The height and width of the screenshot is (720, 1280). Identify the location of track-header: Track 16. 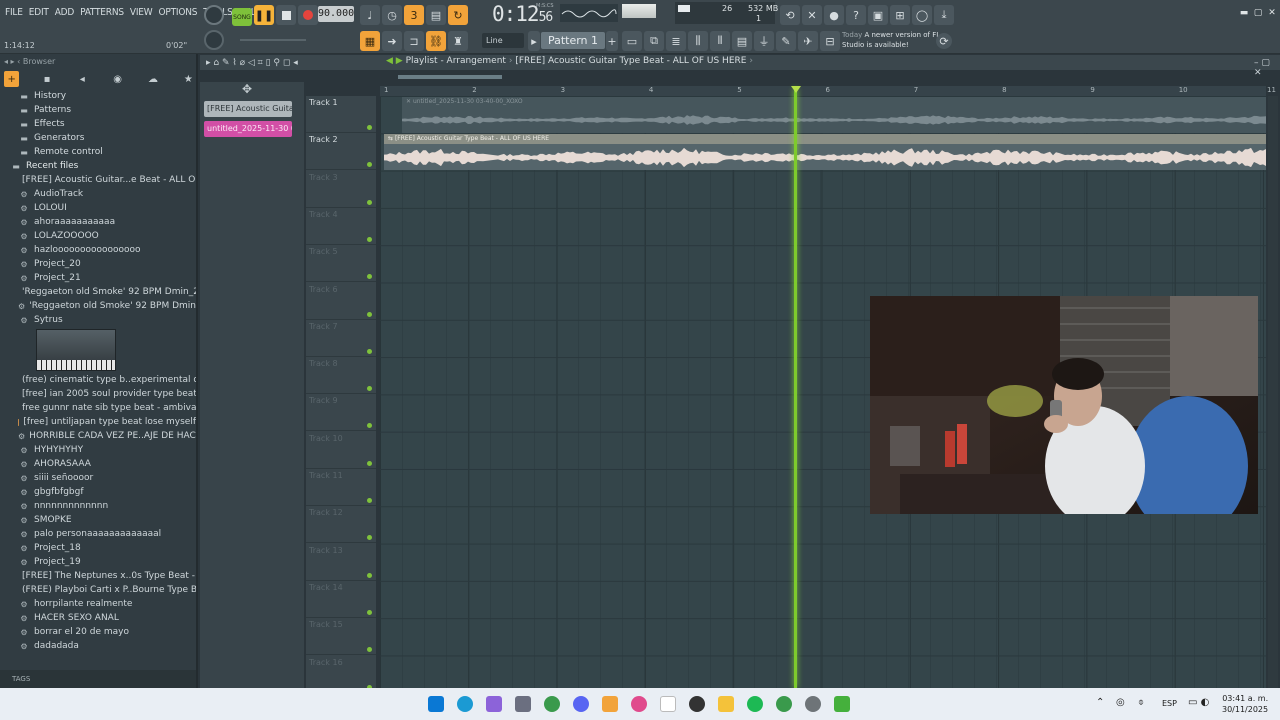
(341, 674).